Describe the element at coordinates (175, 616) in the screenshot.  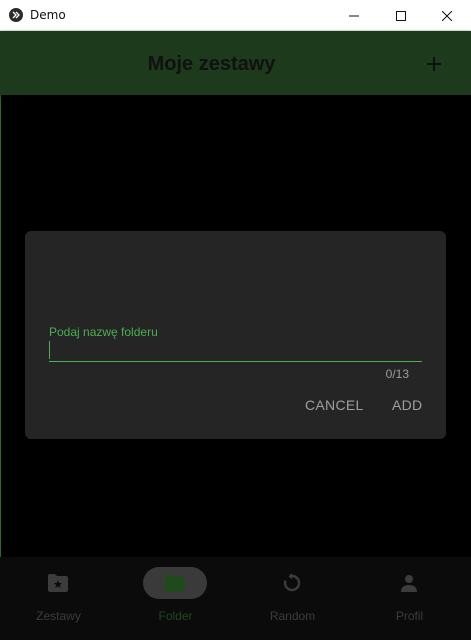
I see `nav-label: Folder` at that location.